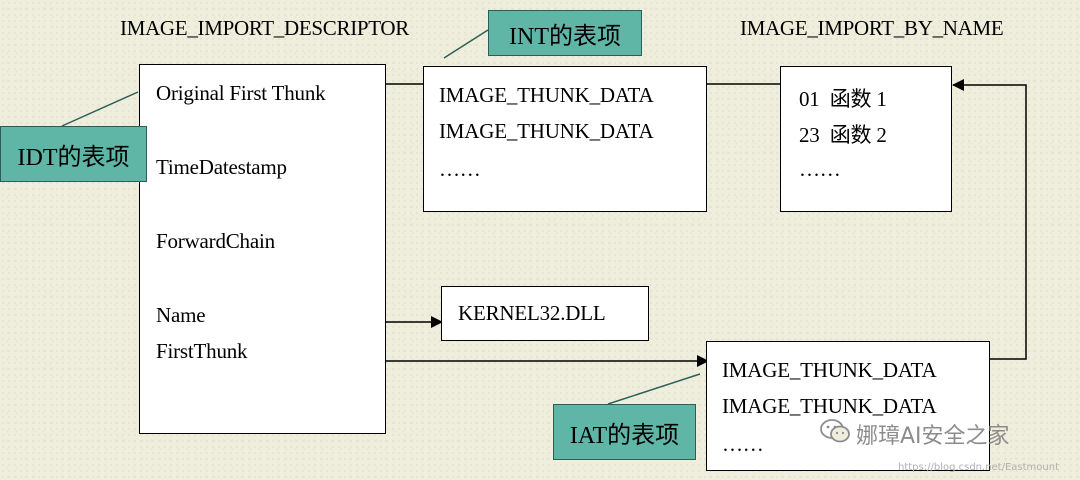  Describe the element at coordinates (829, 370) in the screenshot. I see `iat-row-1: IMAGE_THUNK_DATA` at that location.